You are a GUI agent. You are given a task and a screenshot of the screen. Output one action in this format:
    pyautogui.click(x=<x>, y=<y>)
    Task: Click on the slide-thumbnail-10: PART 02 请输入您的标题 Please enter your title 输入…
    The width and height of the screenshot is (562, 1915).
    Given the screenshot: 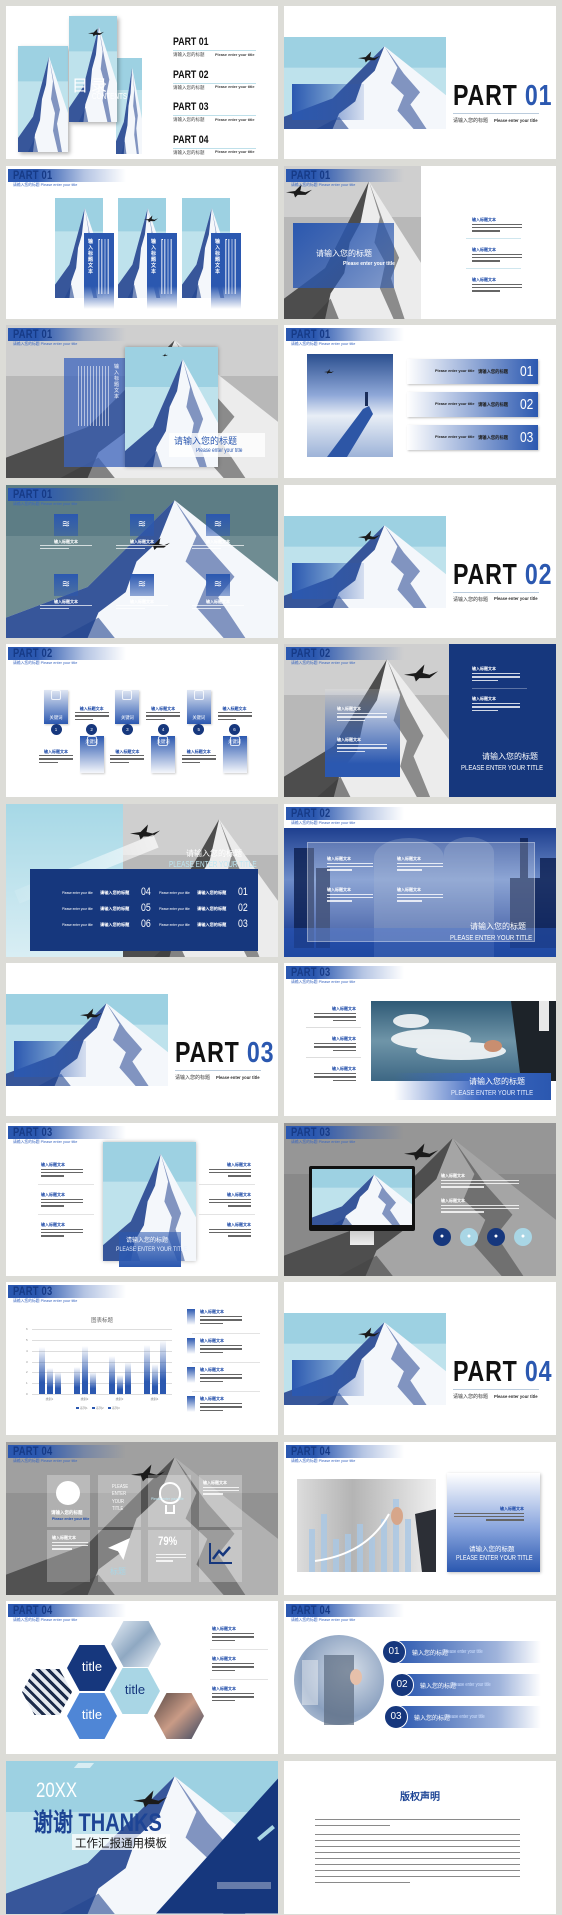 What is the action you would take?
    pyautogui.click(x=420, y=720)
    